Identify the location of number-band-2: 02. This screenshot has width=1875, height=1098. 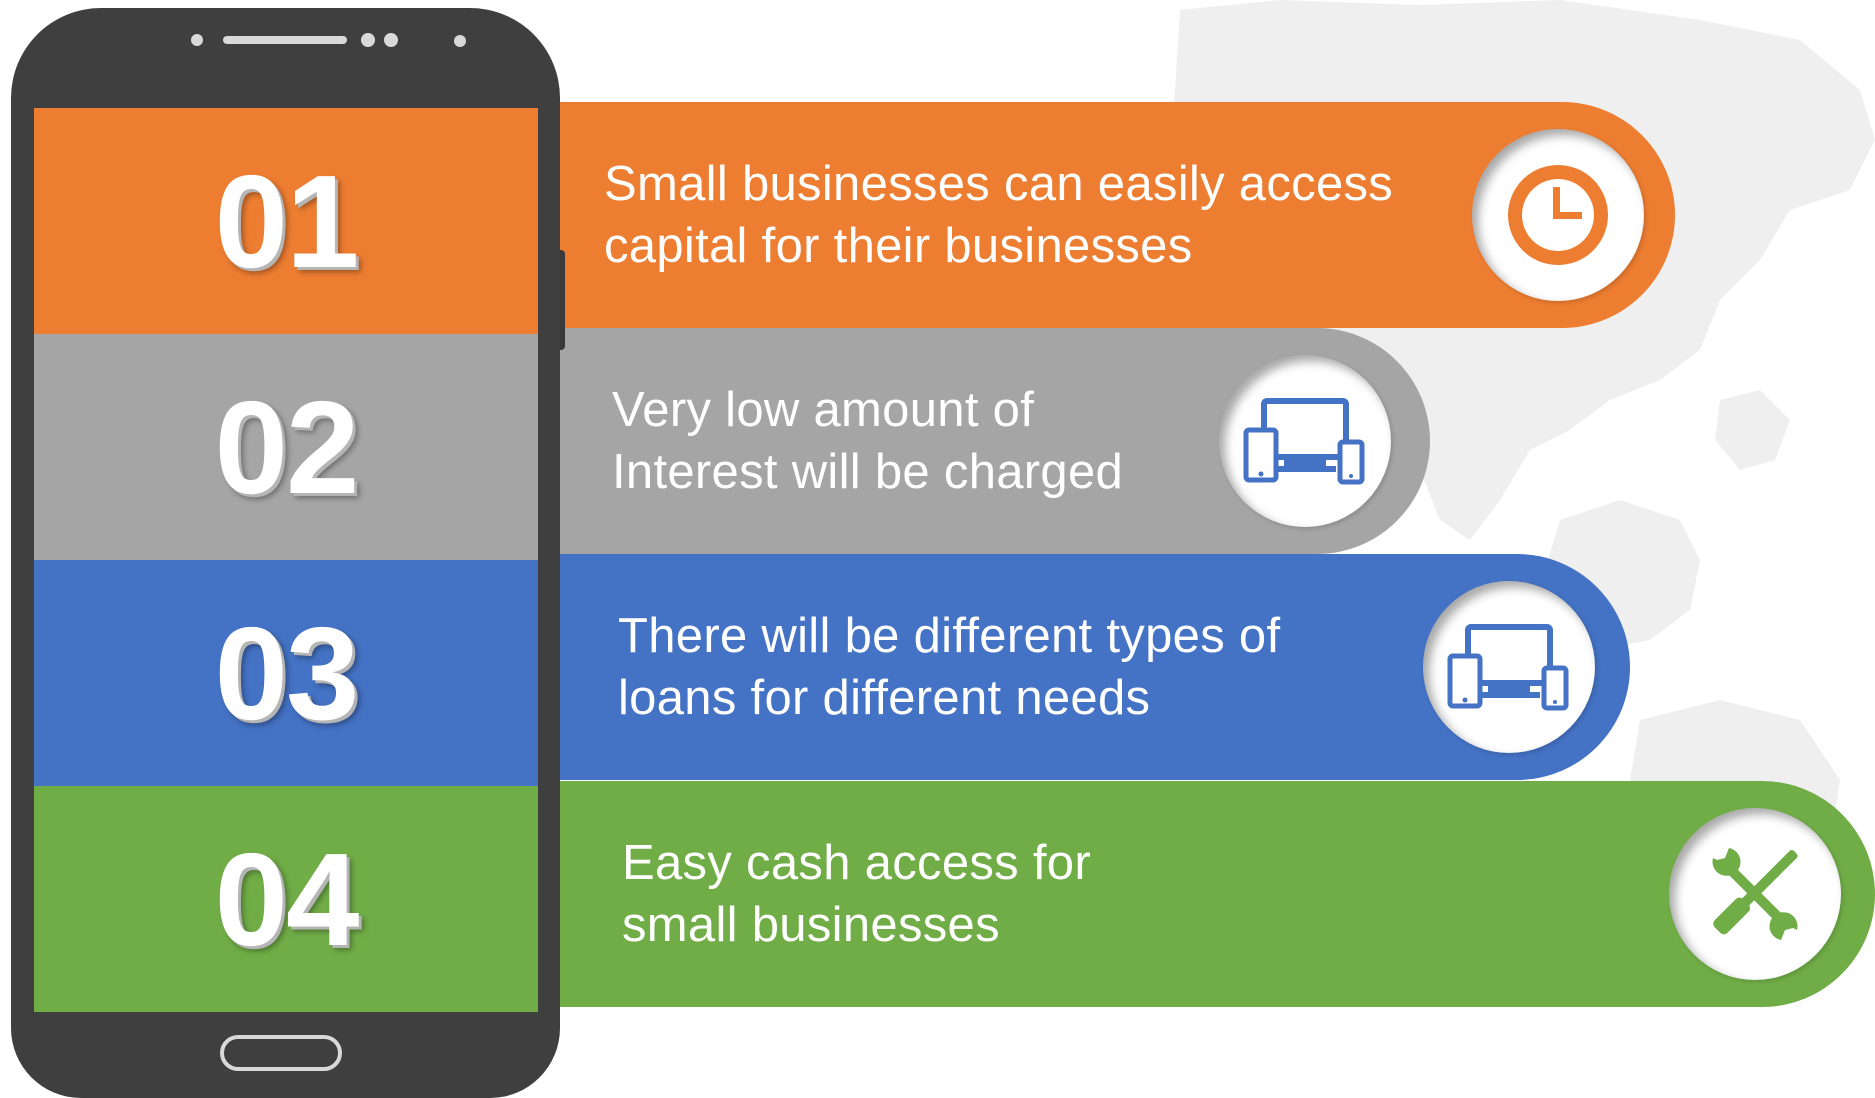
(286, 447).